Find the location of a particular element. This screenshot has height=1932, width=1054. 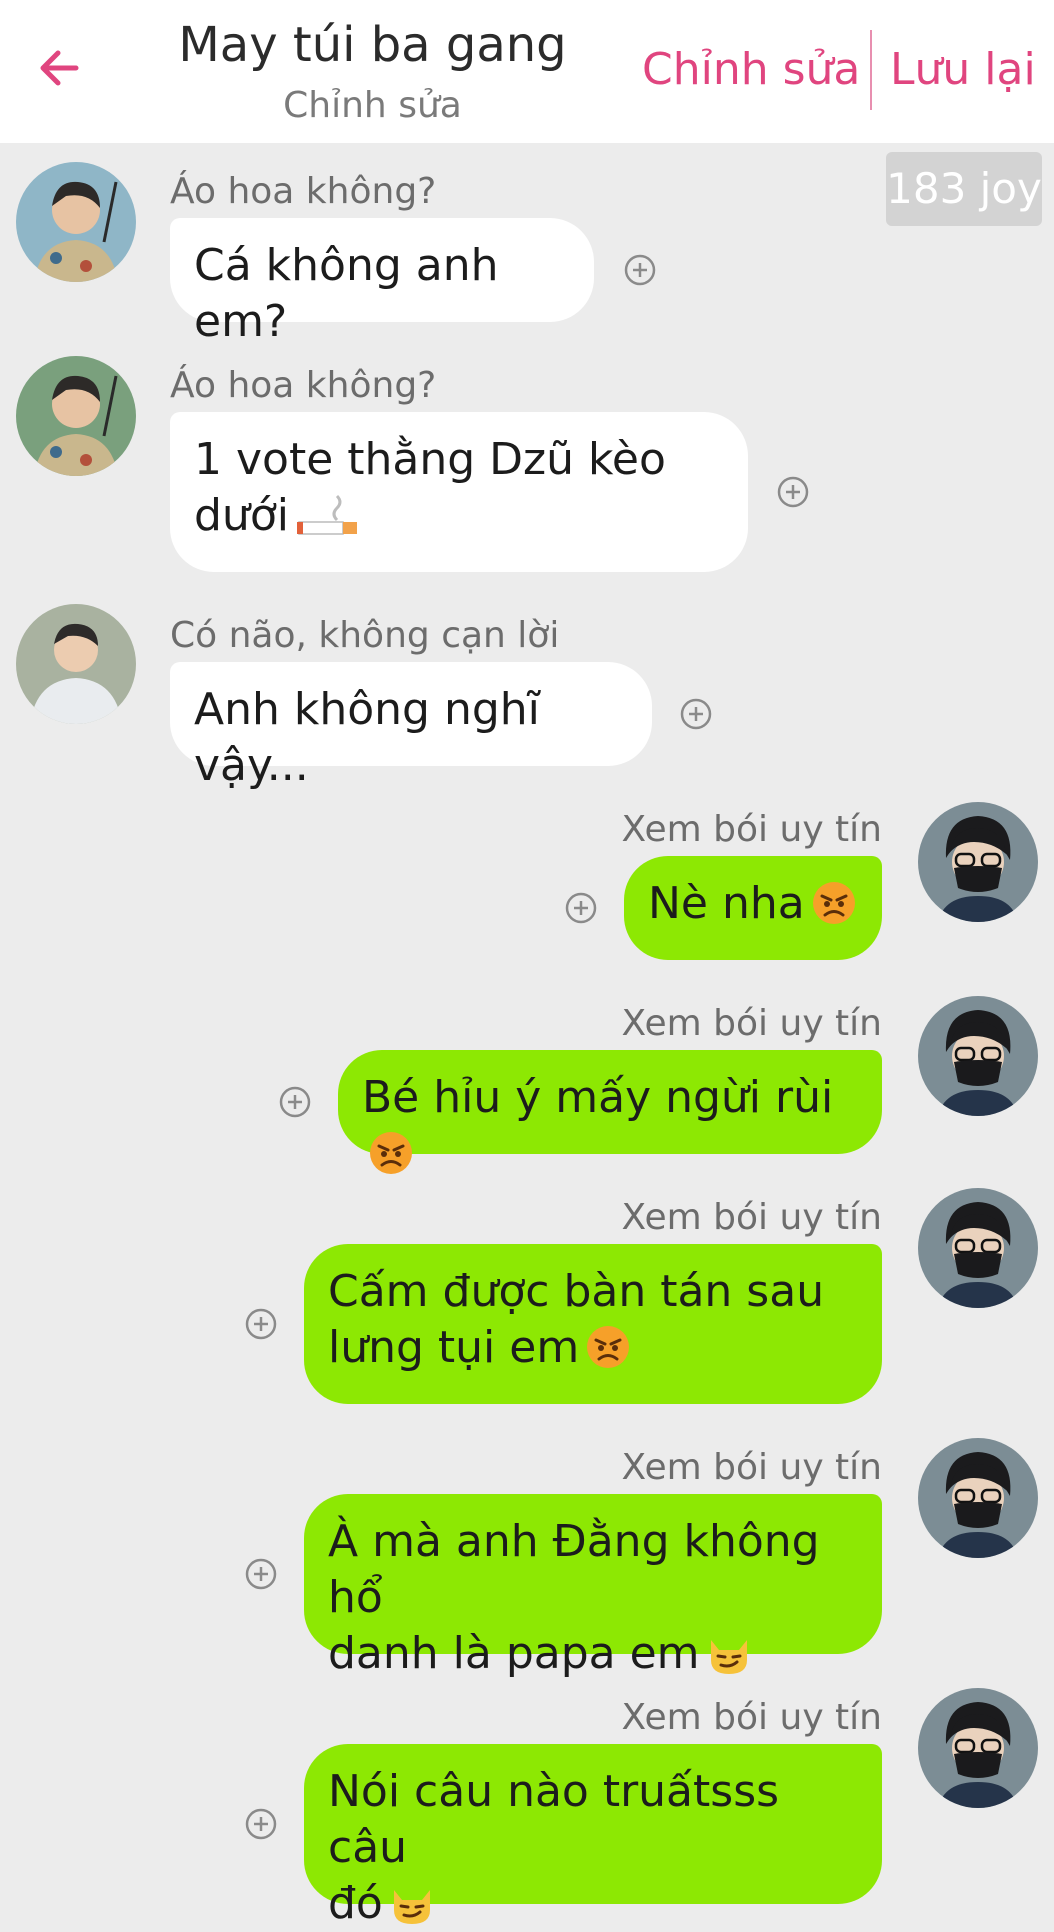

message-text: Cá không anh em? is located at coordinates (346, 293).